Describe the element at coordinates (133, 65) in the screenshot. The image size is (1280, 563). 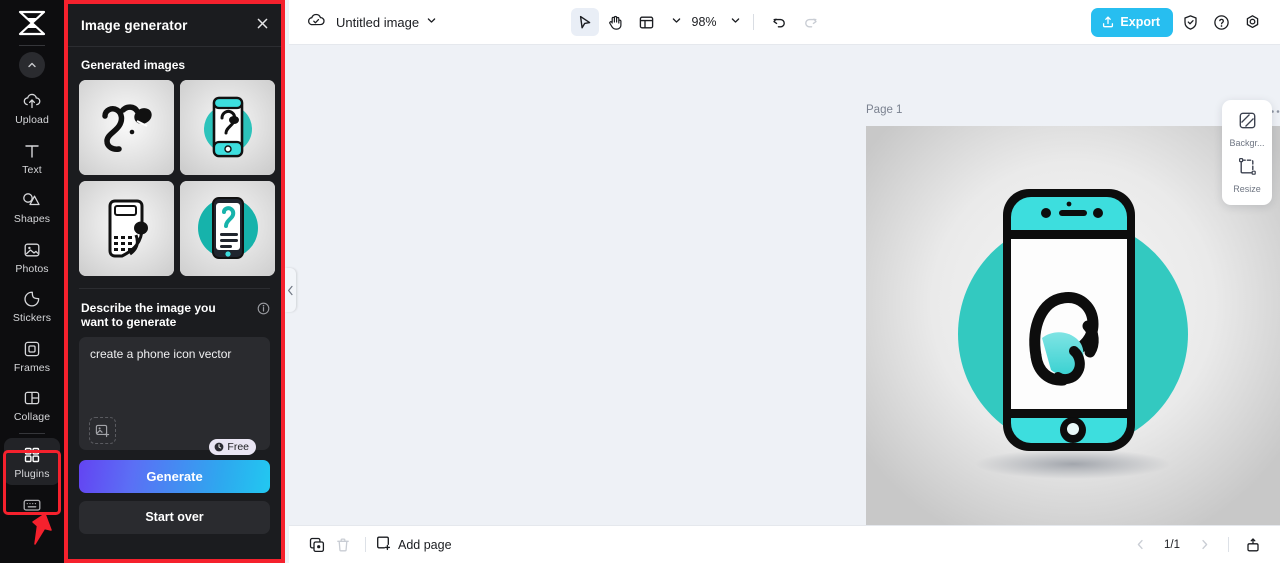
I see `generated-images-title: Generated images` at that location.